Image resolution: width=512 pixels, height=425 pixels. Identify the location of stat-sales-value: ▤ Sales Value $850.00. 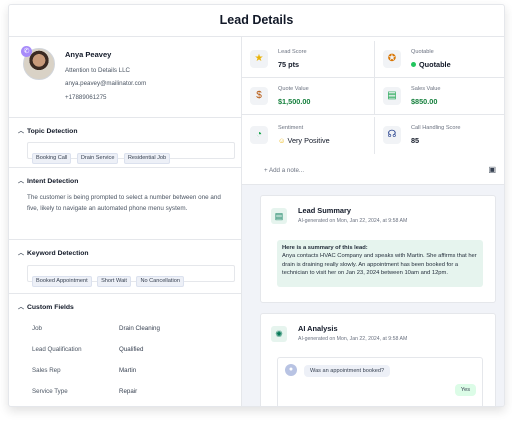
(439, 96).